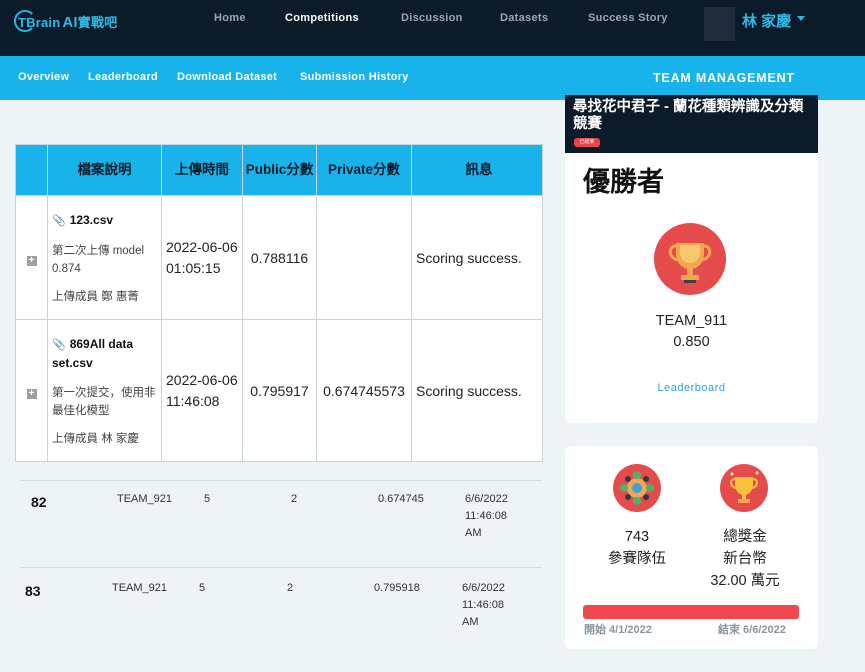 The image size is (865, 672). Describe the element at coordinates (801, 18) in the screenshot. I see `chevron-down-icon` at that location.